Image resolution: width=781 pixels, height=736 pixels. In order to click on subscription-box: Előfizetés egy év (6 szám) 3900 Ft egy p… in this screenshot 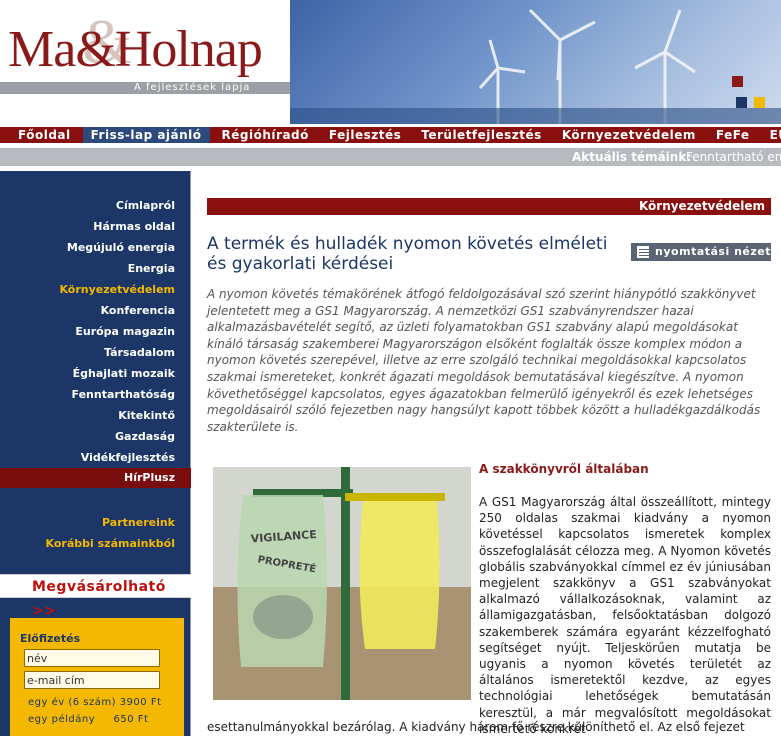, I will do `click(97, 677)`.